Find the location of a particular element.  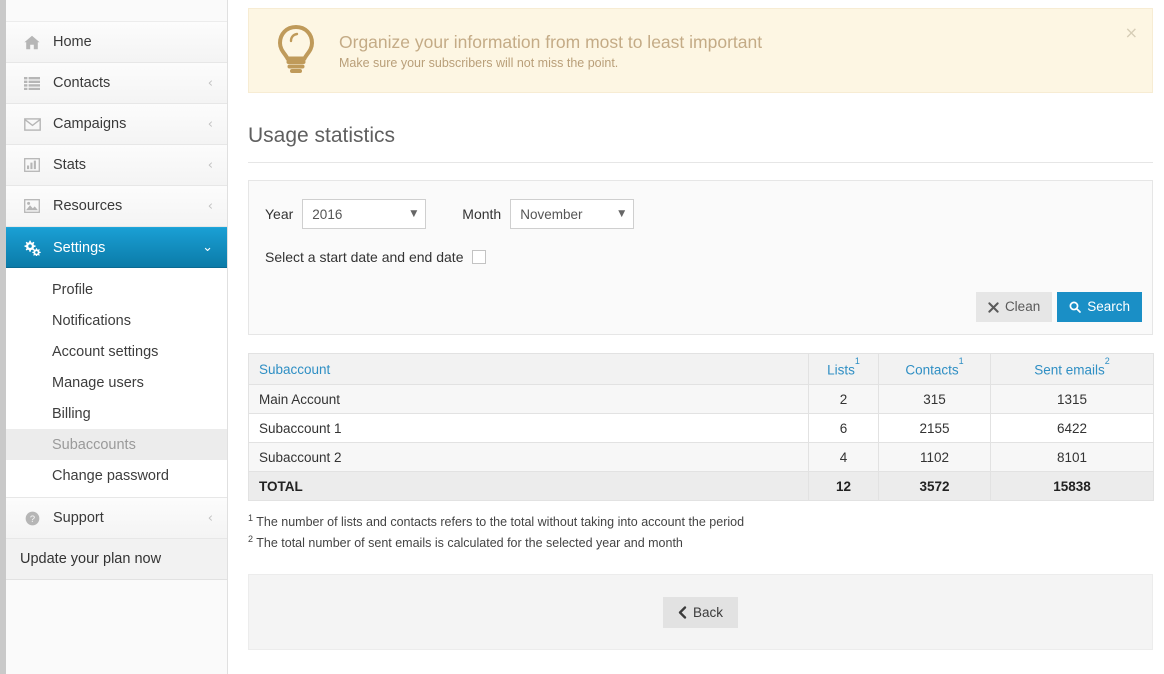

sidebar-subitem-label: Account settings is located at coordinates (105, 351).